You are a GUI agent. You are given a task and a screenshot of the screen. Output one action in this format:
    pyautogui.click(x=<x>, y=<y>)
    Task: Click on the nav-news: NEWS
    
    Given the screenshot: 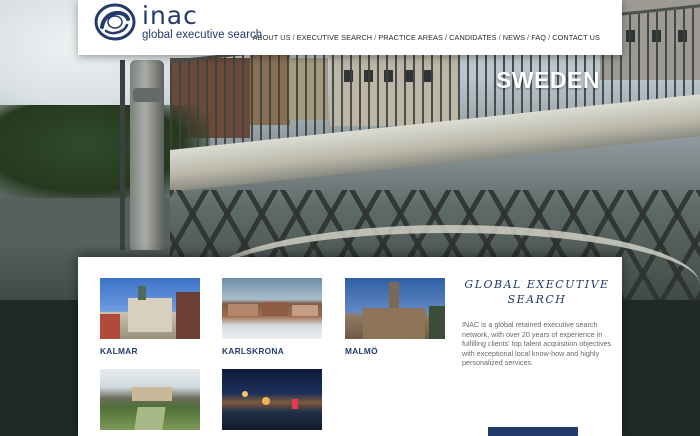 What is the action you would take?
    pyautogui.click(x=514, y=37)
    